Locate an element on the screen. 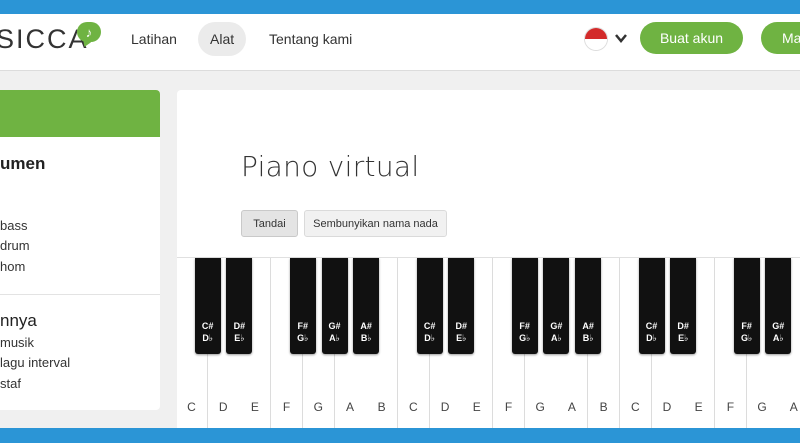  nav-tentang-kami: Tentang kami is located at coordinates (310, 39).